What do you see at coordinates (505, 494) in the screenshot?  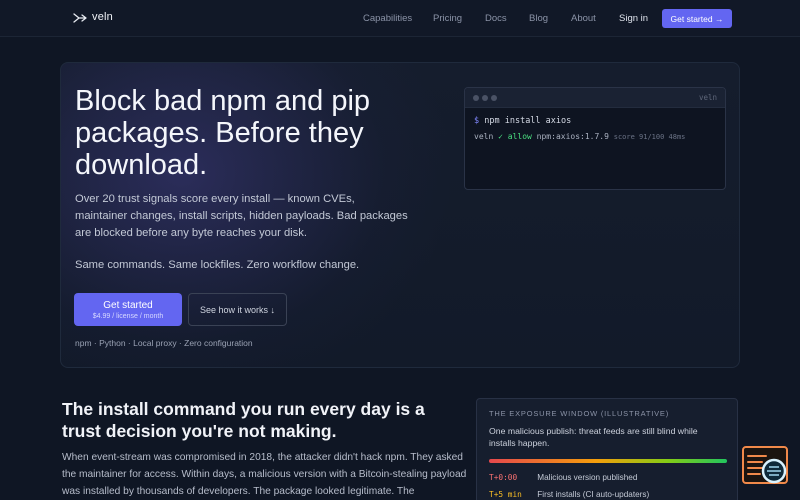 I see `timeline-time: T+5 min` at bounding box center [505, 494].